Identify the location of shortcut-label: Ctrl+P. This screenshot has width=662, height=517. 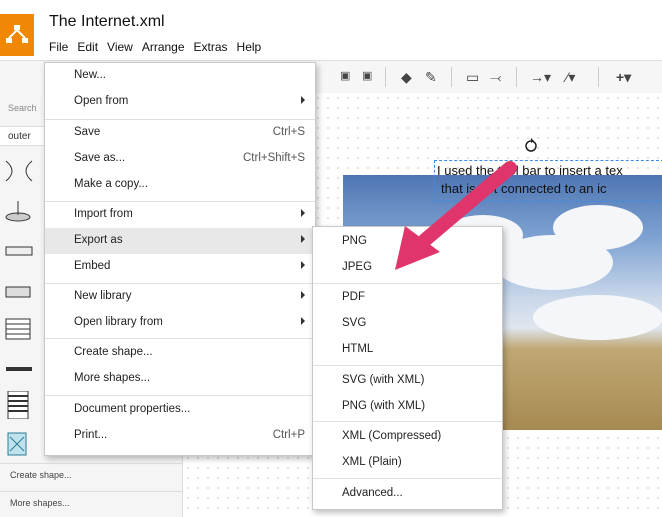
(288, 435).